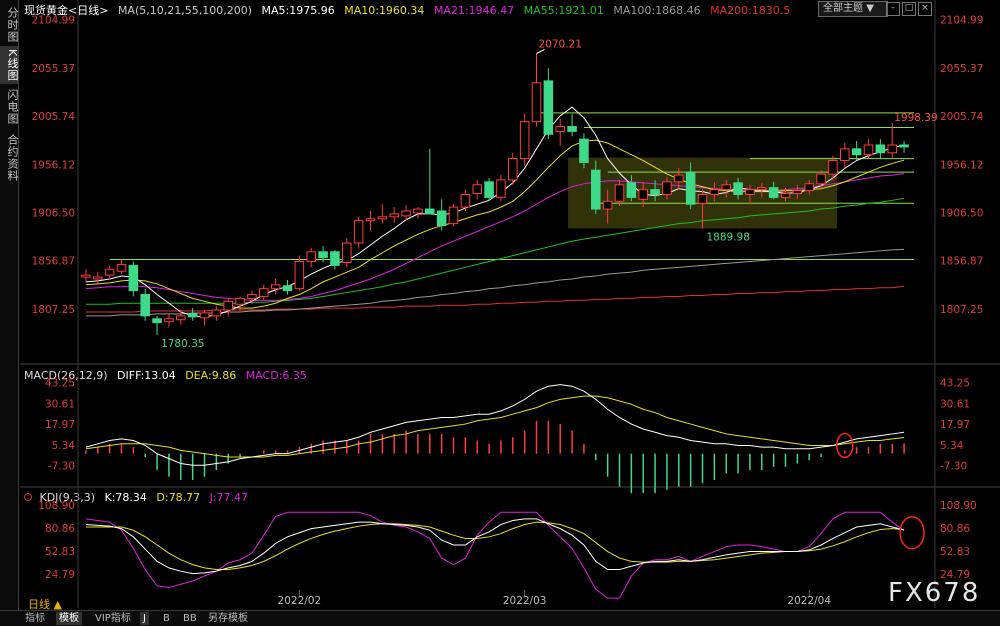 The height and width of the screenshot is (626, 1000). I want to click on y-tick-label: 1956.12, so click(53, 165).